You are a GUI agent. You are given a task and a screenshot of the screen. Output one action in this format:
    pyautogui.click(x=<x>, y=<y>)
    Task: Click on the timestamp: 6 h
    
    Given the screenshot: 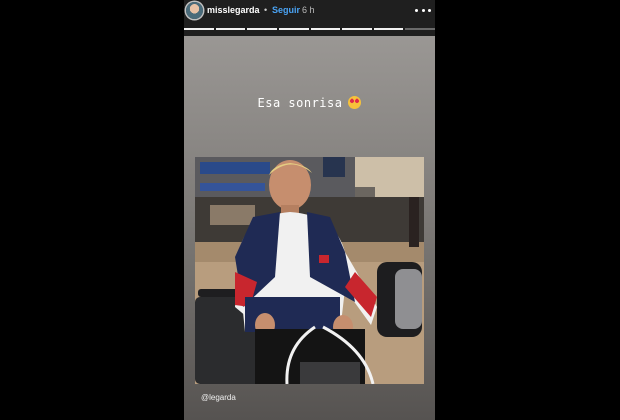 What is the action you would take?
    pyautogui.click(x=308, y=10)
    